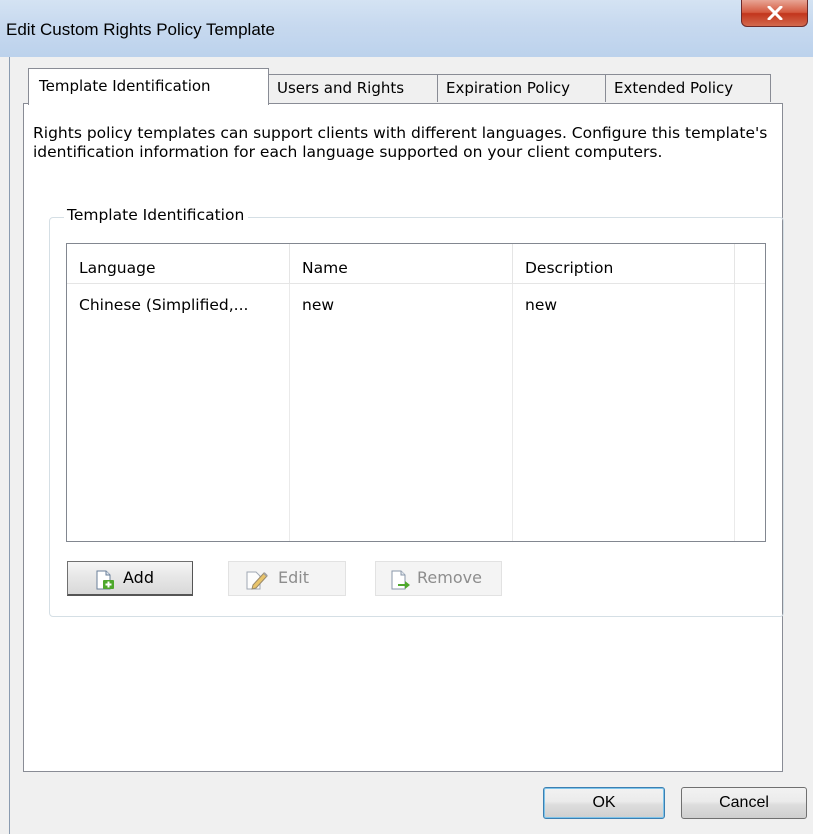 The height and width of the screenshot is (834, 813). I want to click on tab-extended-policy: Extended Policy, so click(688, 88).